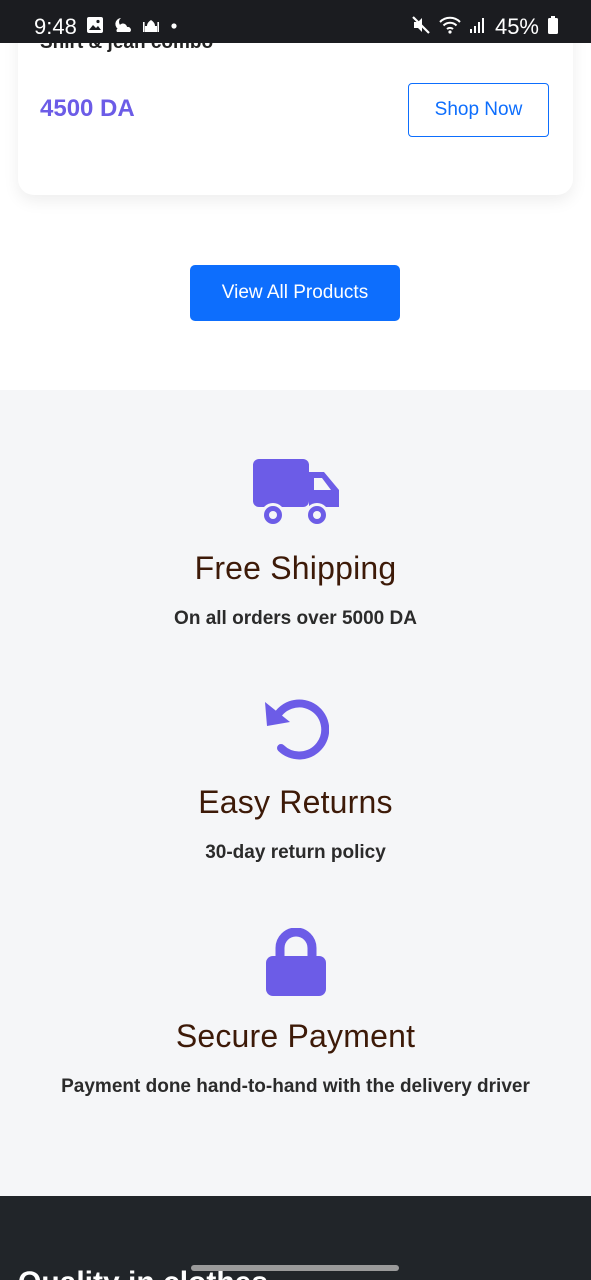 Image resolution: width=591 pixels, height=1280 pixels. I want to click on status-bar: 9:48 45%, so click(295, 21).